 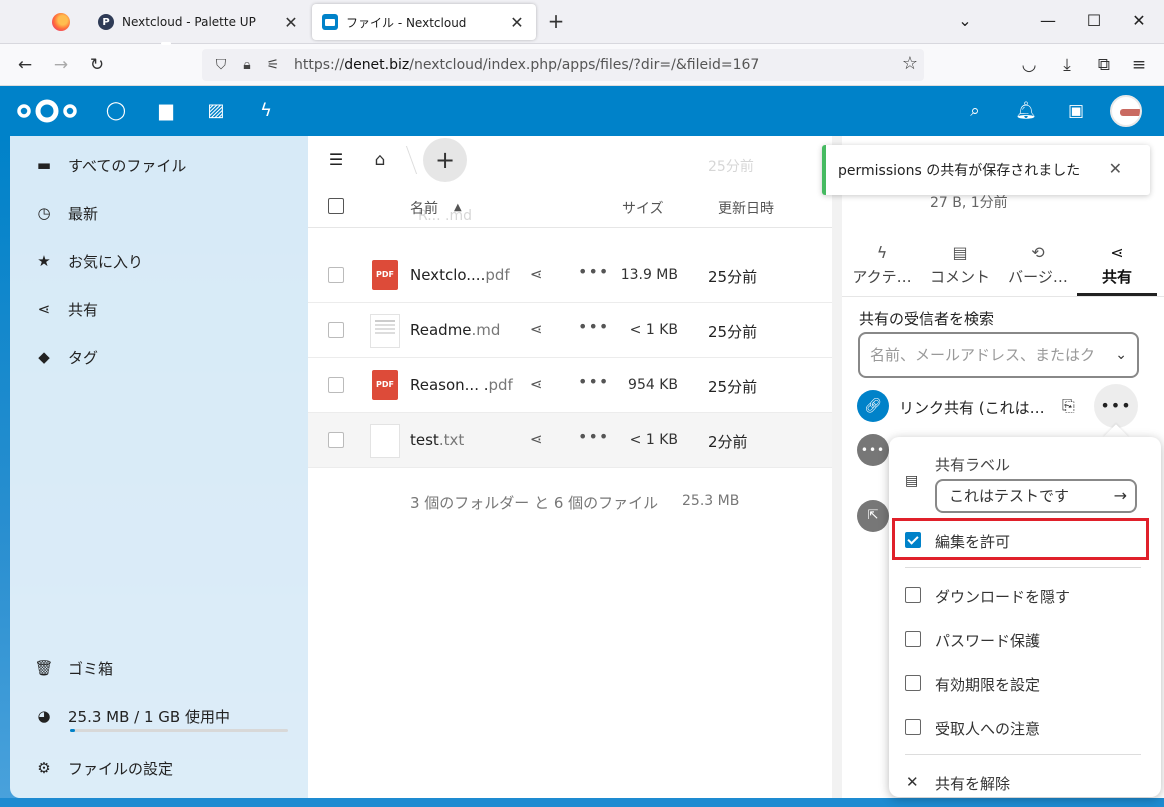 What do you see at coordinates (960, 268) in the screenshot?
I see `tab-comments: ▤ コメント` at bounding box center [960, 268].